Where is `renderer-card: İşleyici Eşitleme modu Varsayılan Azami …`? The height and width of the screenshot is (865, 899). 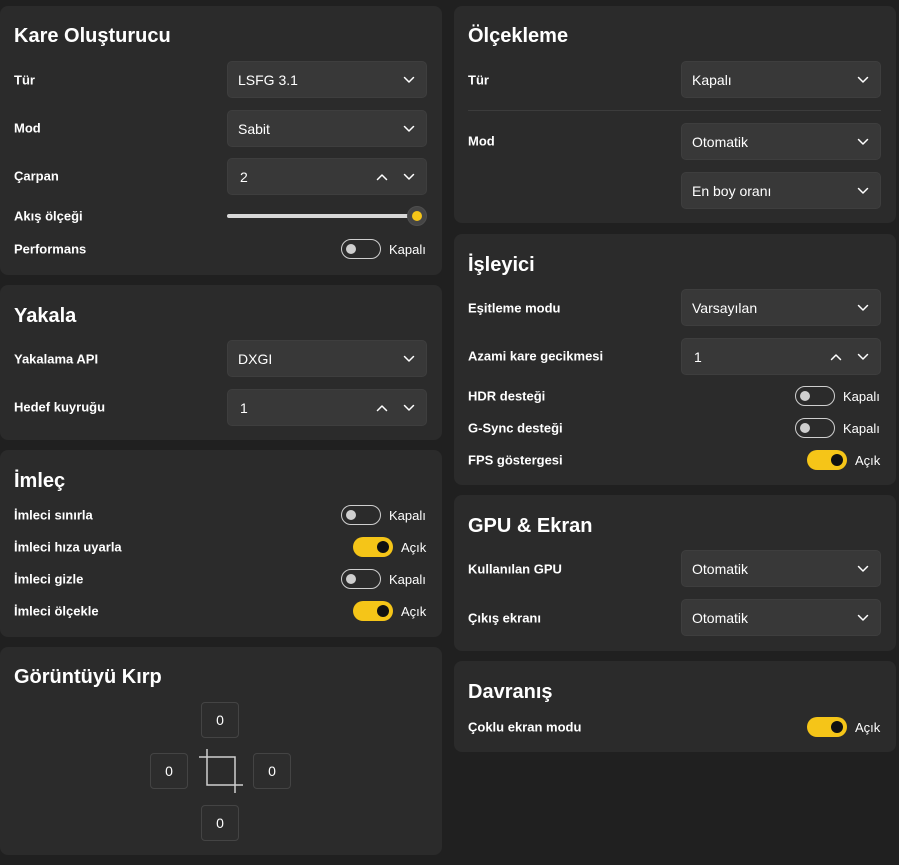 renderer-card: İşleyici Eşitleme modu Varsayılan Azami … is located at coordinates (675, 359).